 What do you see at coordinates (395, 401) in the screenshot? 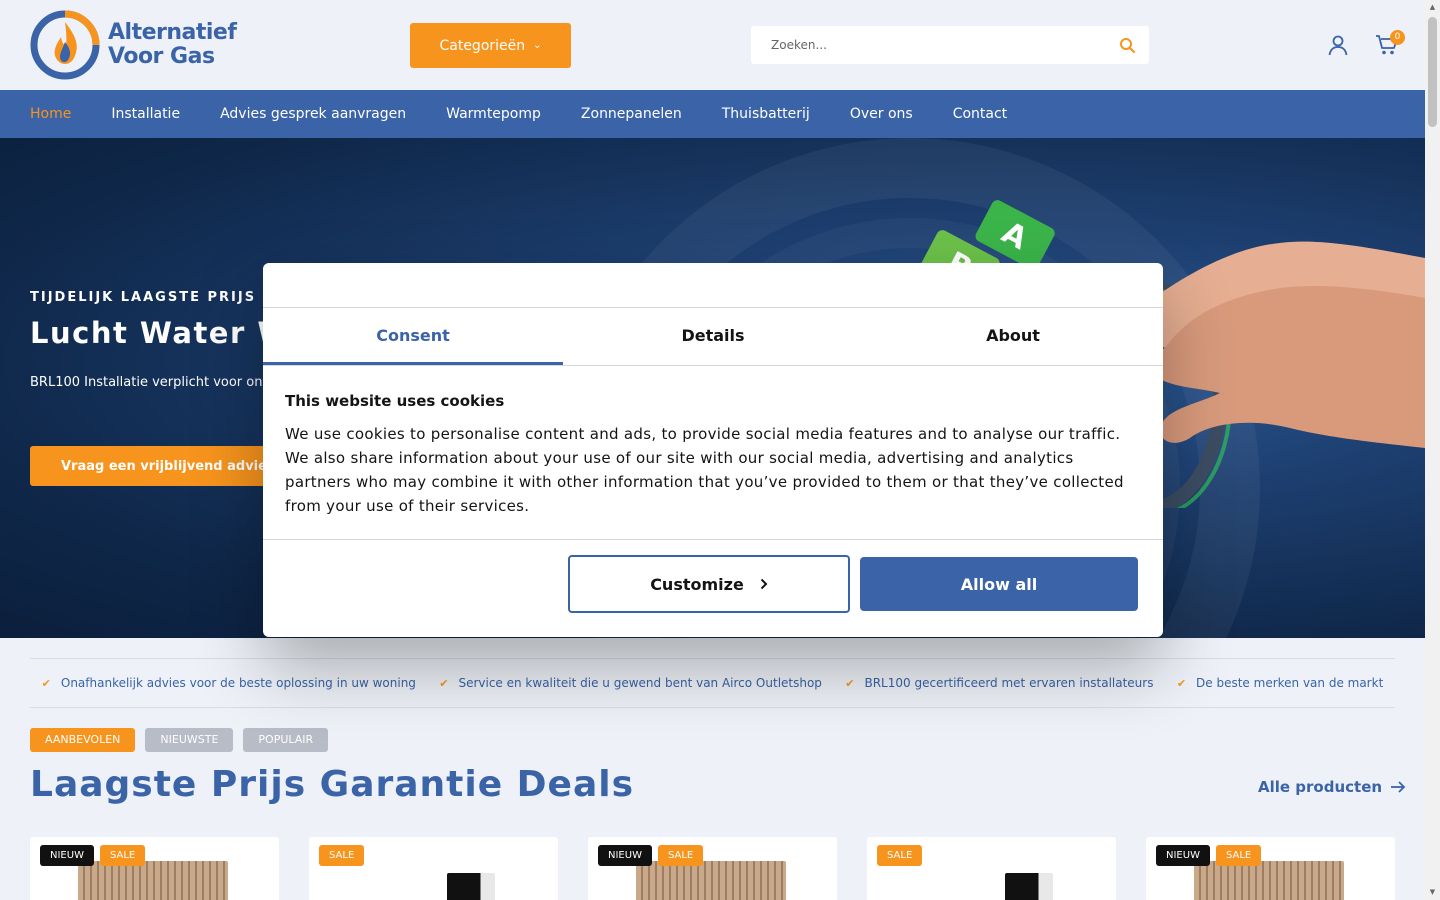
I see `dialog-heading: This website uses cookies` at bounding box center [395, 401].